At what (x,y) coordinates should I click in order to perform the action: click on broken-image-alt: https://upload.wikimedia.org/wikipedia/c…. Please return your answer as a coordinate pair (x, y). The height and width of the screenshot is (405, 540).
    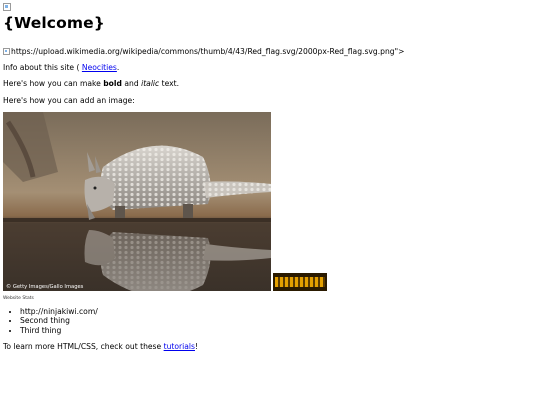
    Looking at the image, I should click on (208, 52).